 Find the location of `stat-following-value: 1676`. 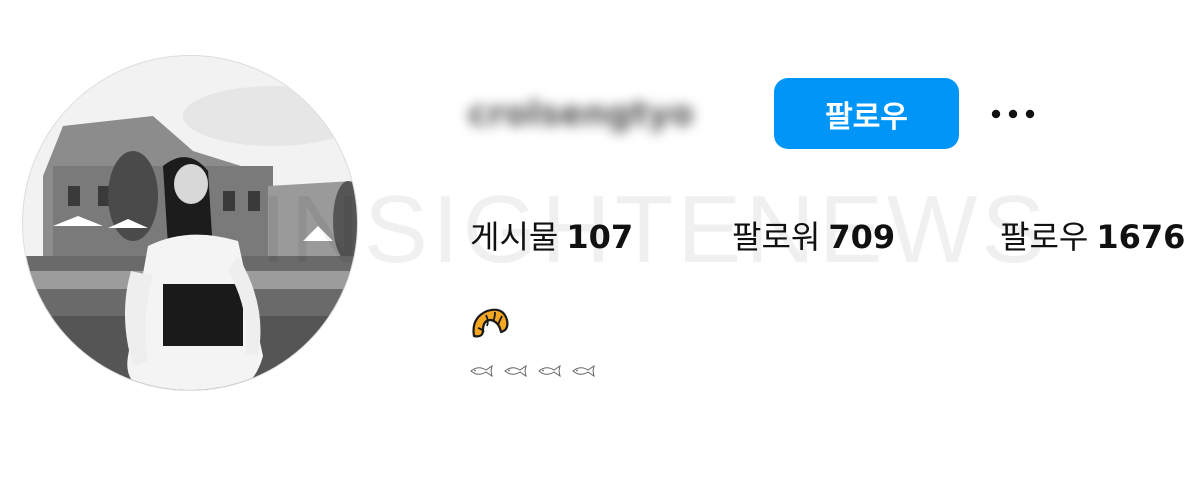

stat-following-value: 1676 is located at coordinates (1141, 237).